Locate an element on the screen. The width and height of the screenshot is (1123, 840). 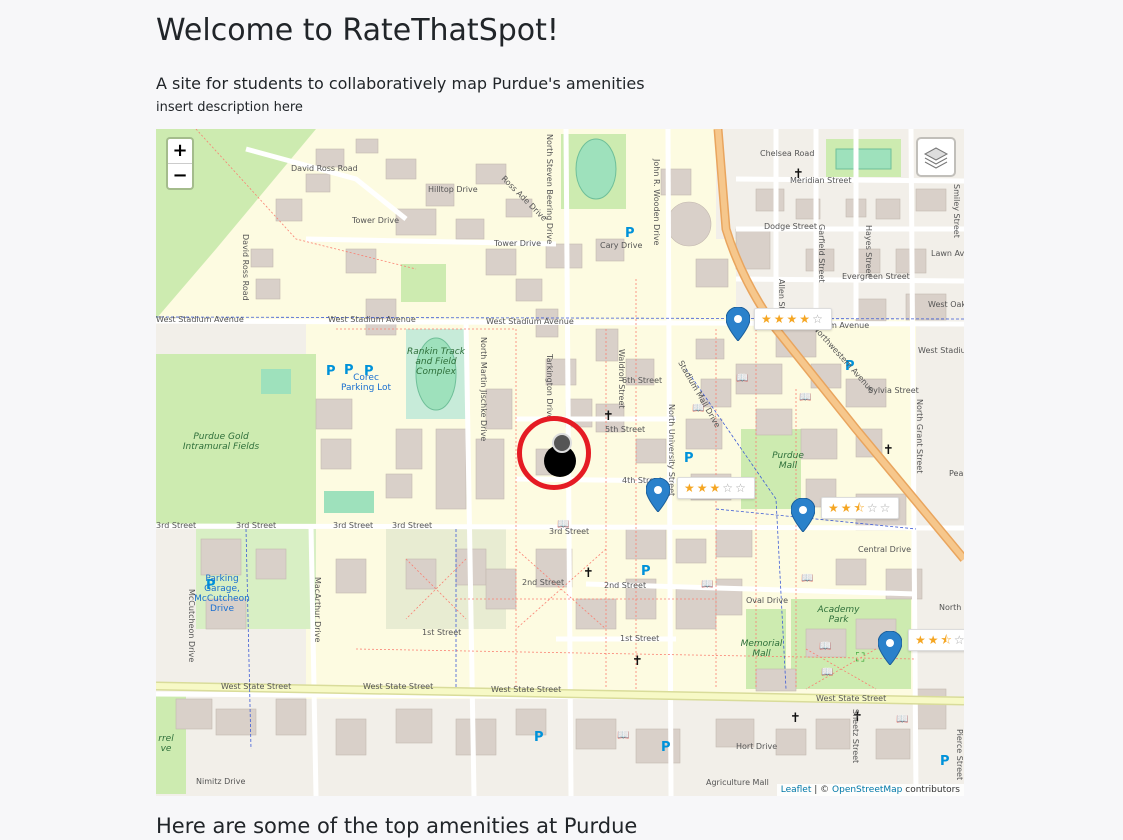
street-label: Hayes Street is located at coordinates (868, 251).